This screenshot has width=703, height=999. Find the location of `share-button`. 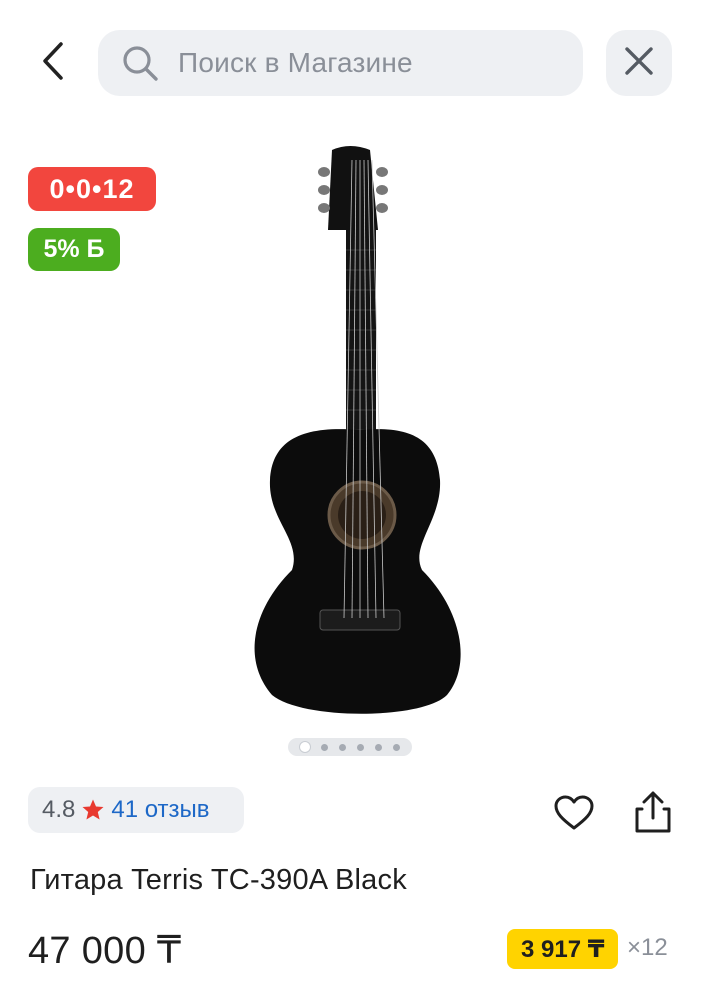

share-button is located at coordinates (653, 814).